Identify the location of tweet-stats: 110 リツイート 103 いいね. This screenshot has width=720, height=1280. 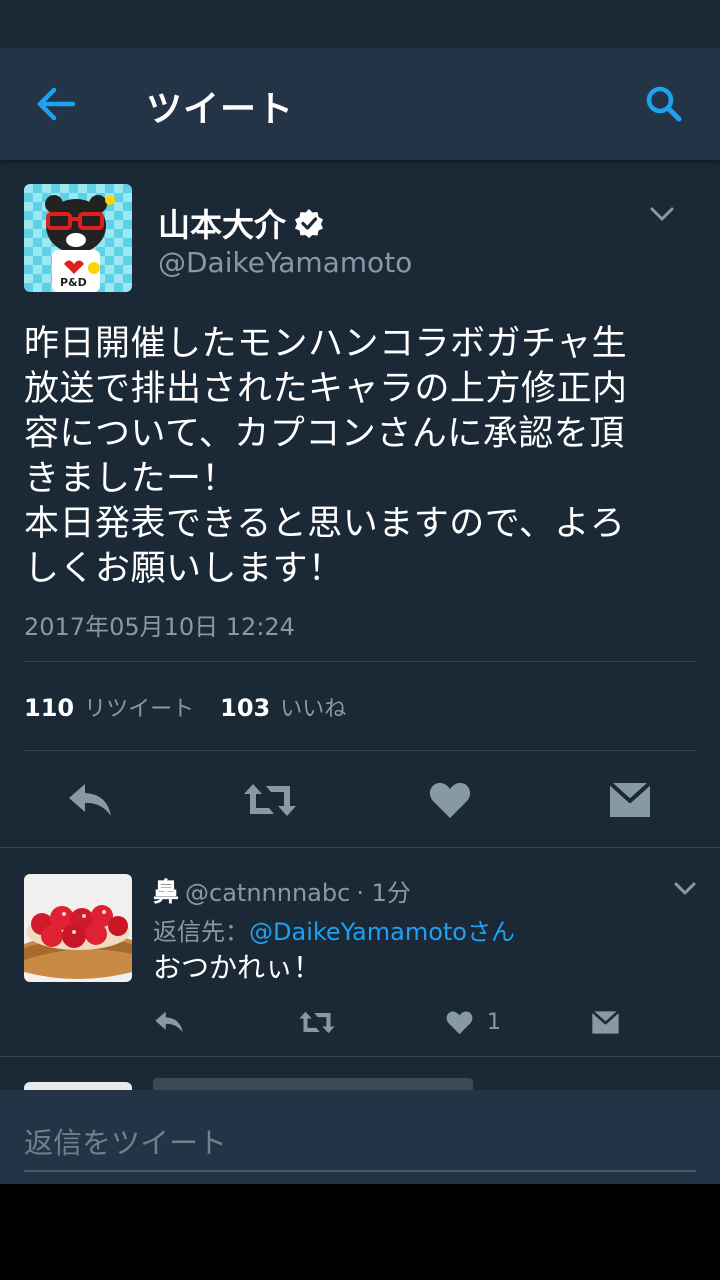
(198, 707).